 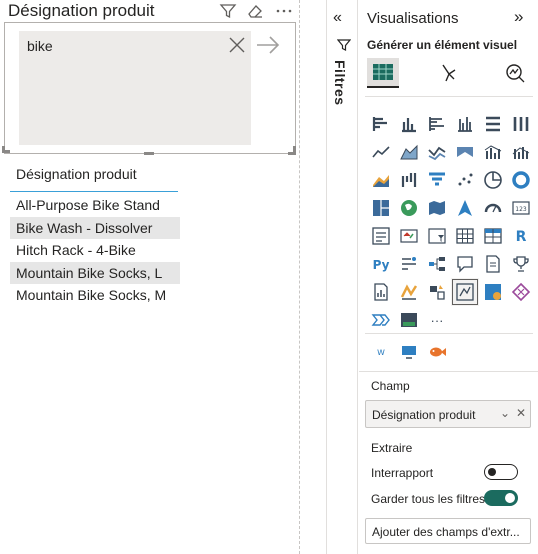 I want to click on multi-row-card-icon, so click(x=381, y=236).